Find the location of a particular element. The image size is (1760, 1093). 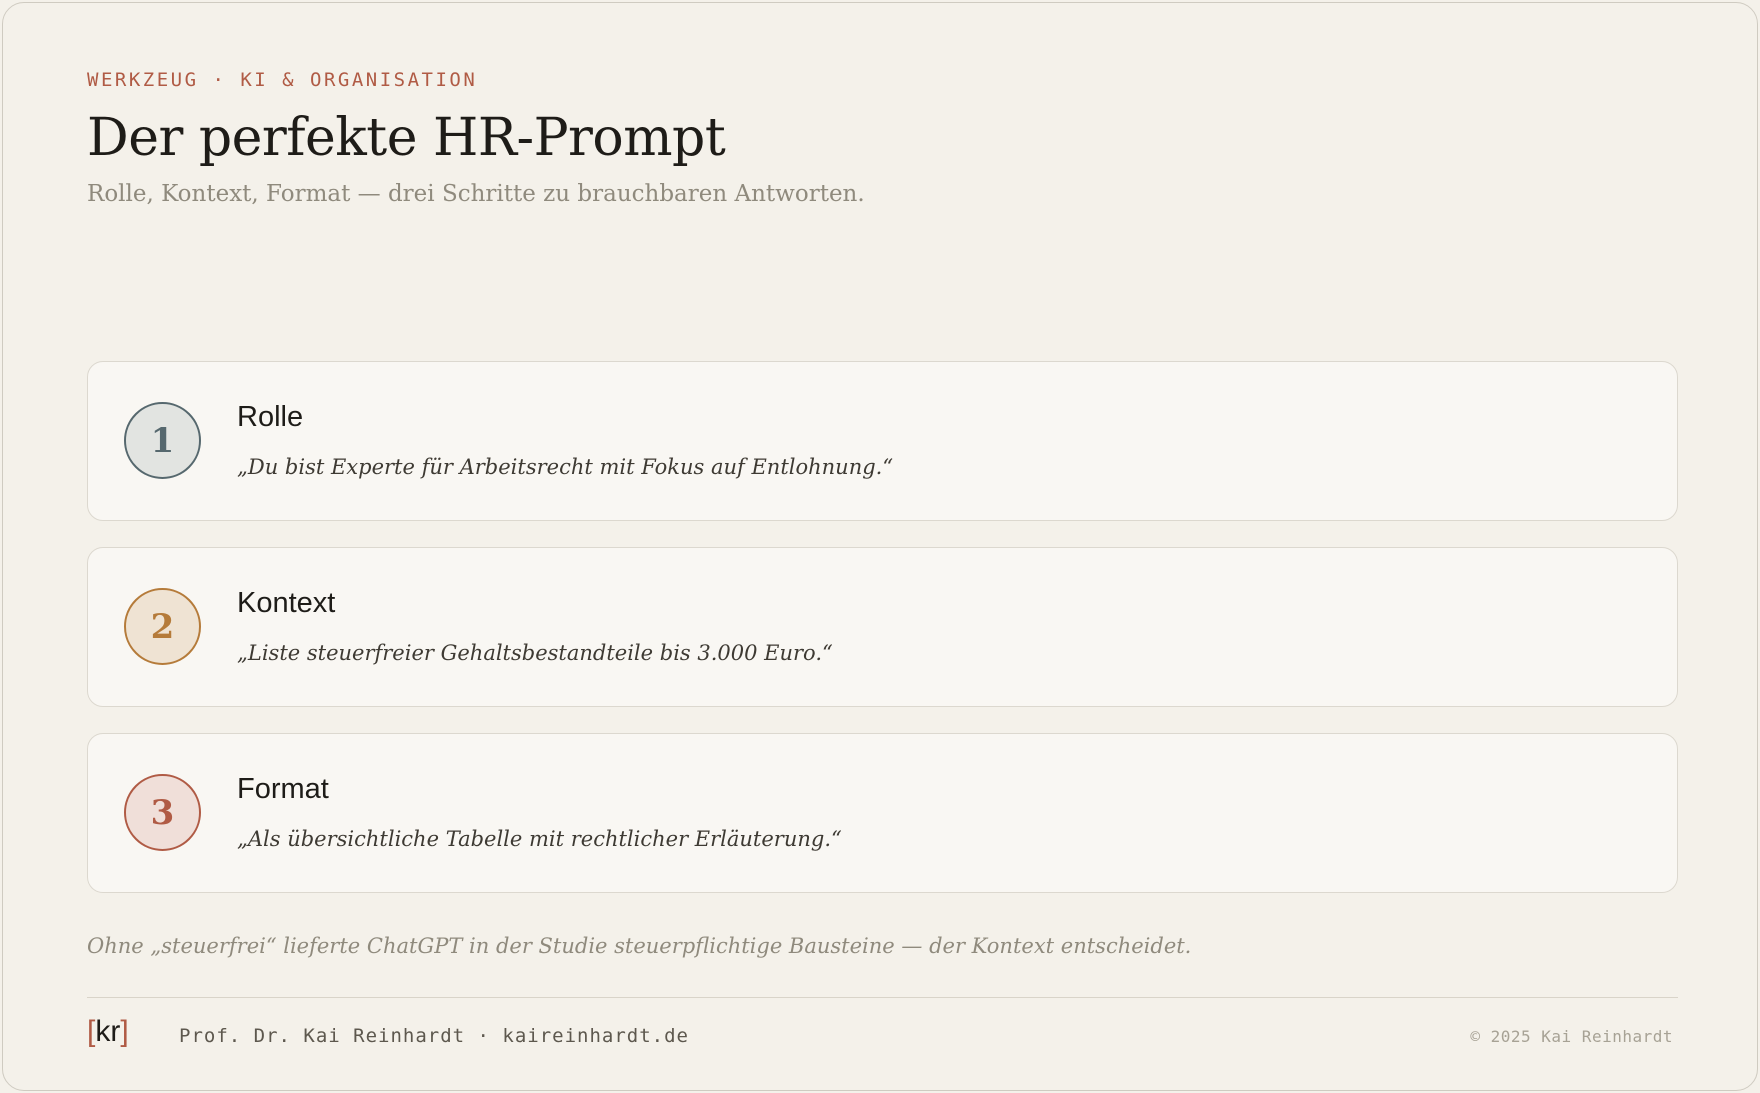

step-title: Format is located at coordinates (283, 789).